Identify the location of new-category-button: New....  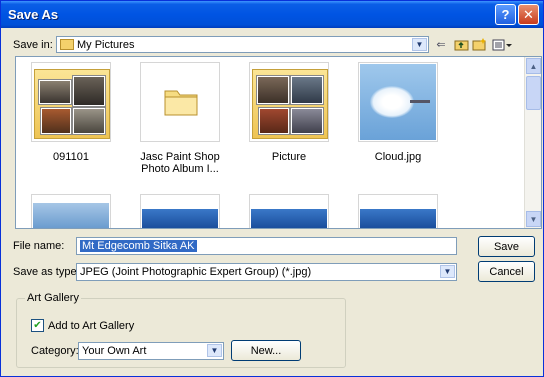
(266, 350).